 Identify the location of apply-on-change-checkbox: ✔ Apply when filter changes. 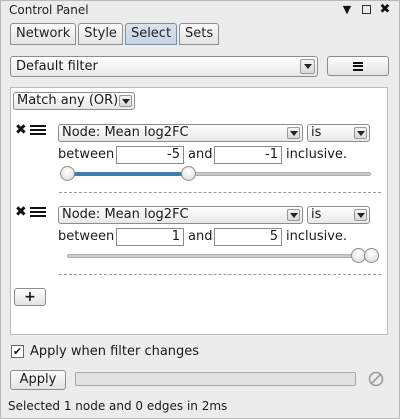
(105, 351).